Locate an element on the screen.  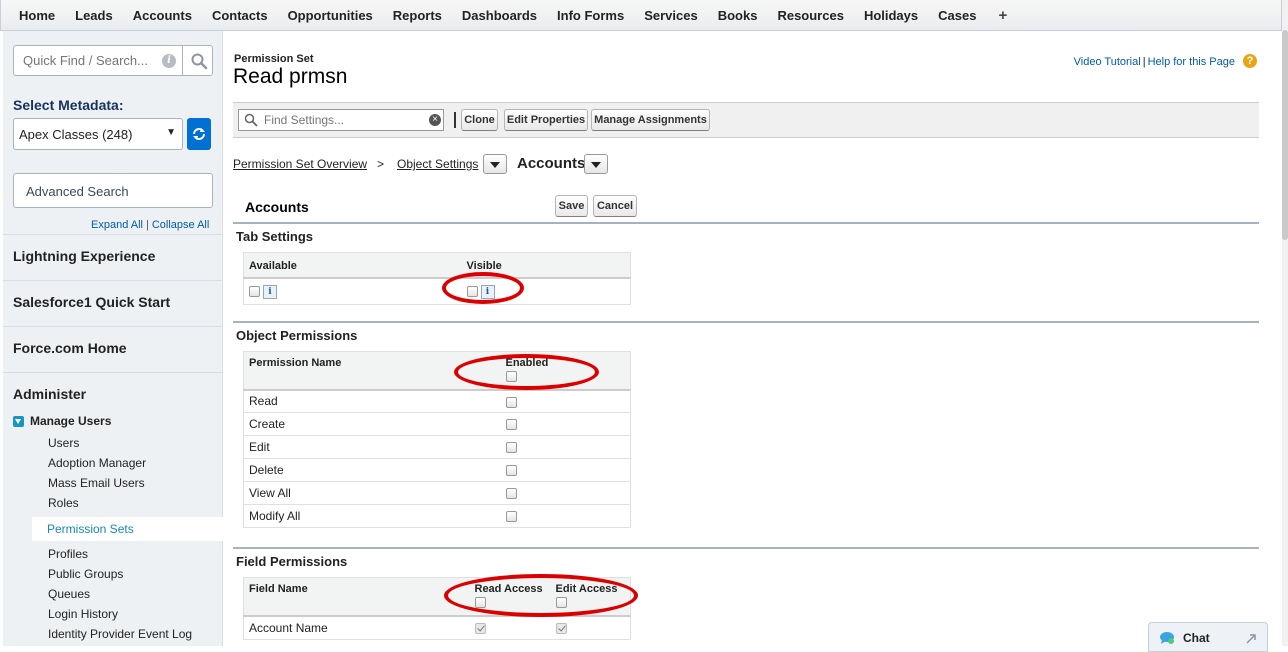
col-available: Available is located at coordinates (352, 265).